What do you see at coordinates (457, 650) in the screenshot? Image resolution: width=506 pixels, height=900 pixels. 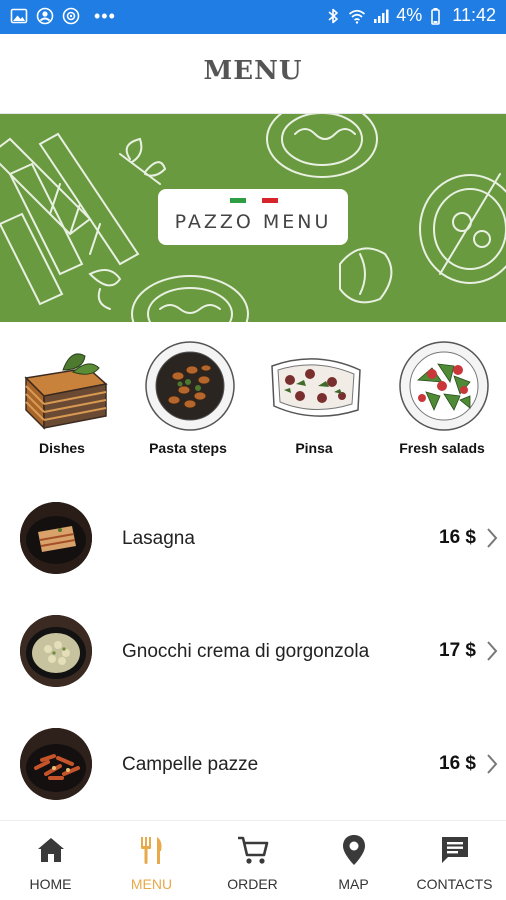 I see `item-price: 17 $` at bounding box center [457, 650].